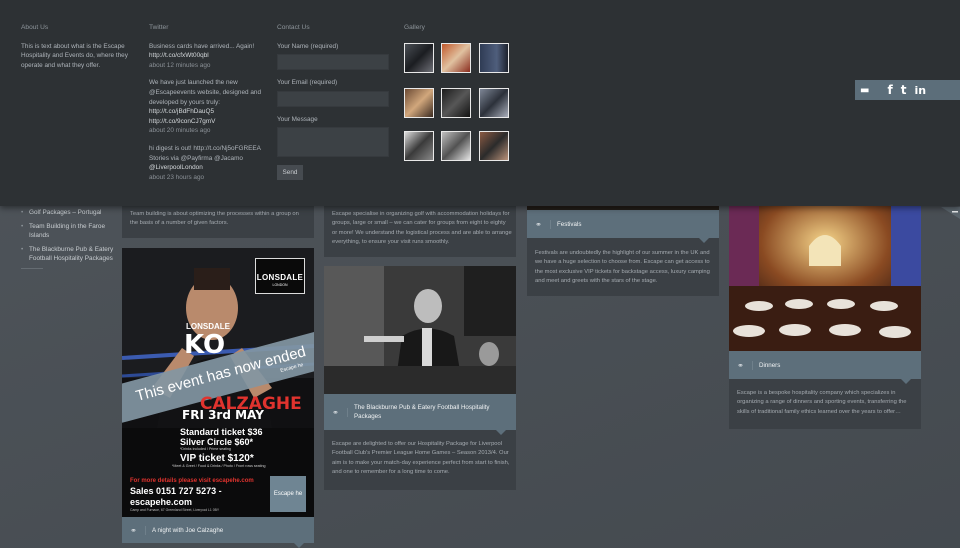 The image size is (960, 548). Describe the element at coordinates (71, 213) in the screenshot. I see `sidebar-item-golf: Golf Packages – Portugal` at that location.